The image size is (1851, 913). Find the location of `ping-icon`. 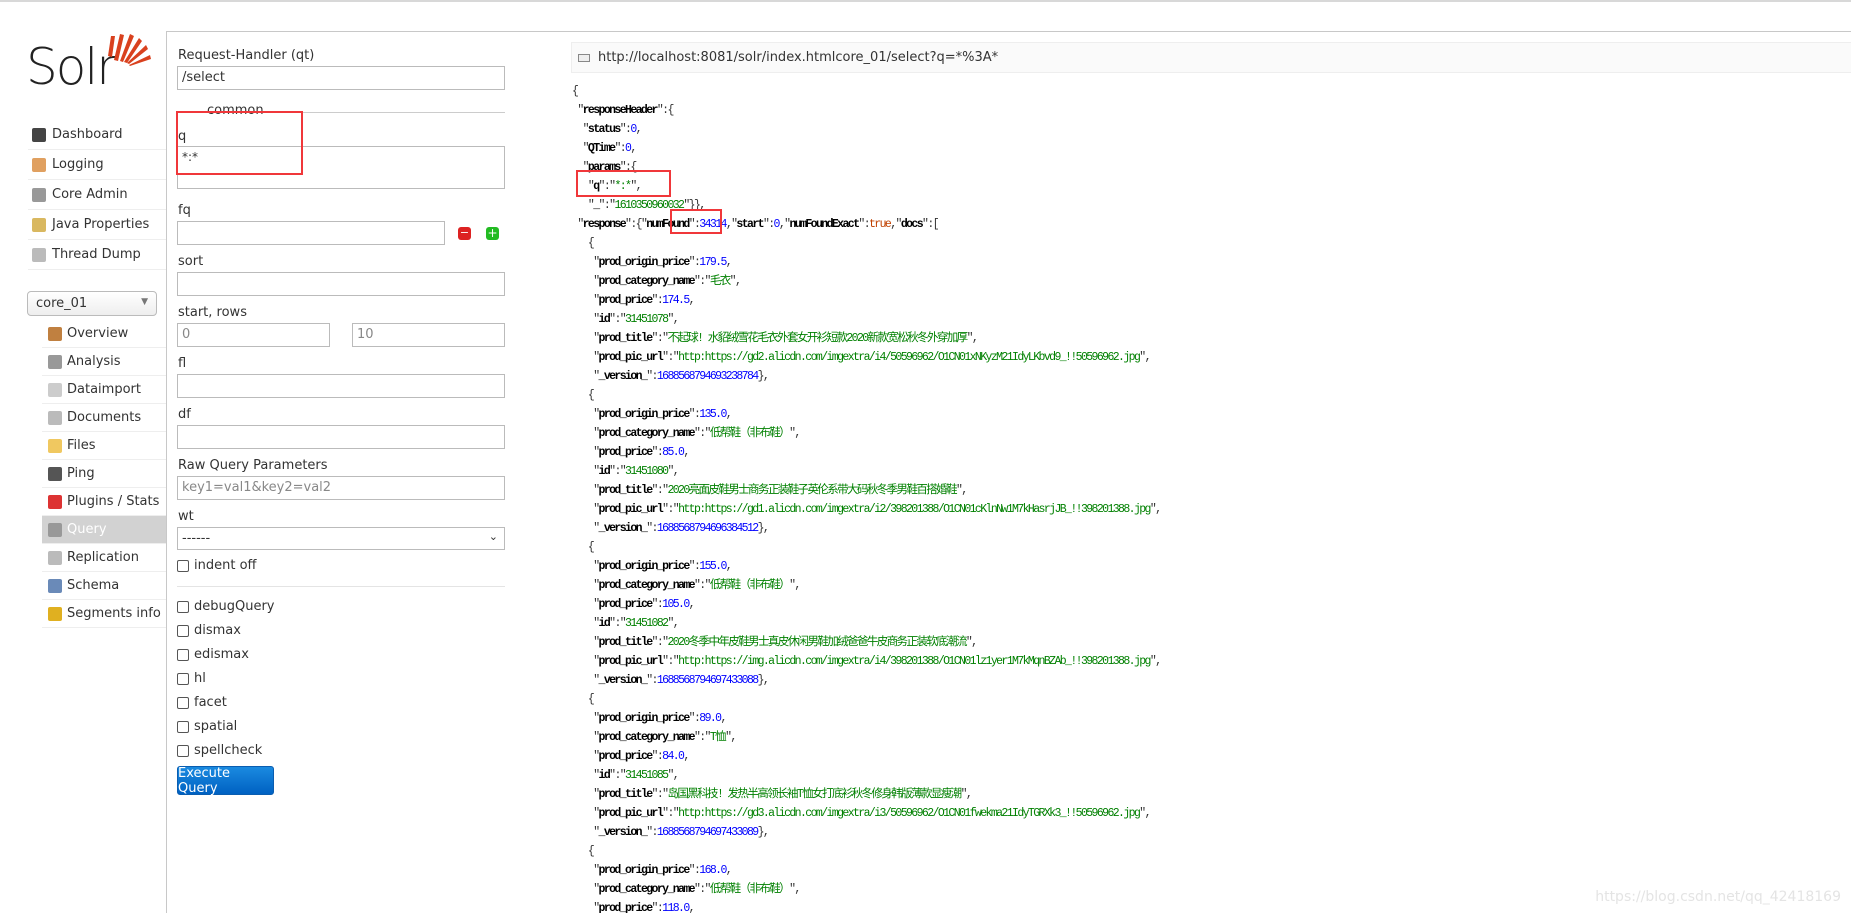

ping-icon is located at coordinates (55, 473).